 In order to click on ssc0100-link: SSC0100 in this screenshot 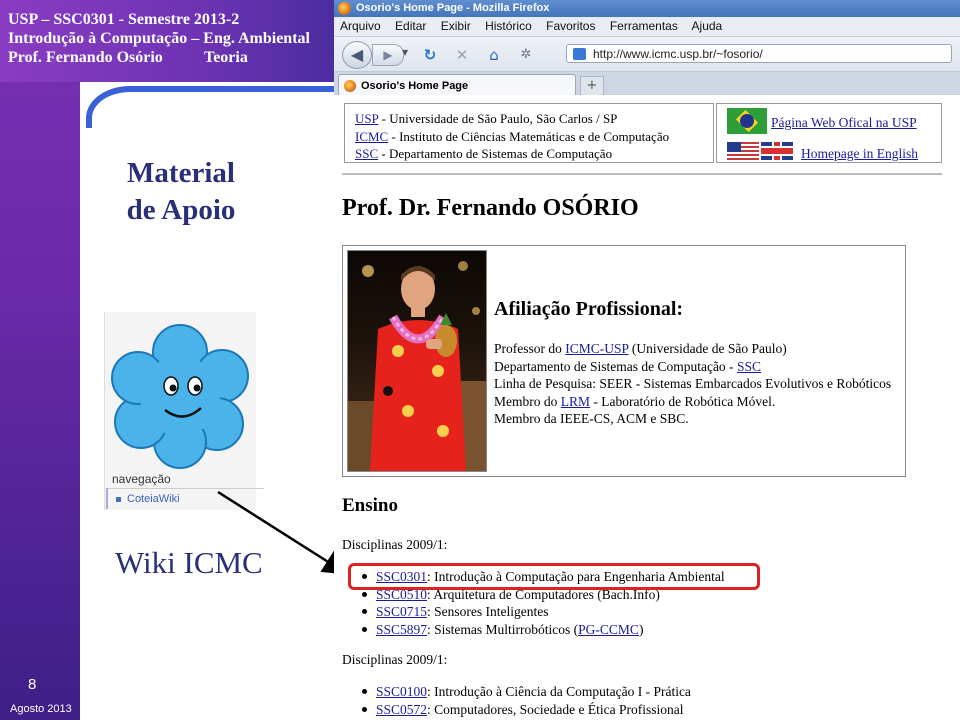, I will do `click(401, 691)`.